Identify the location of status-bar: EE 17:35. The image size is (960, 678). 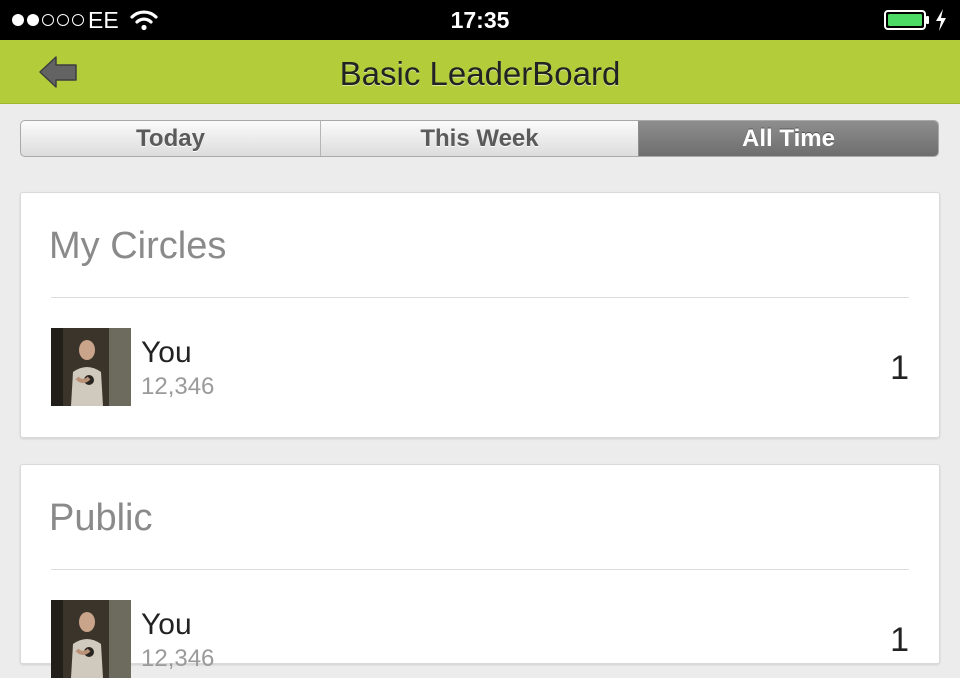
(480, 20).